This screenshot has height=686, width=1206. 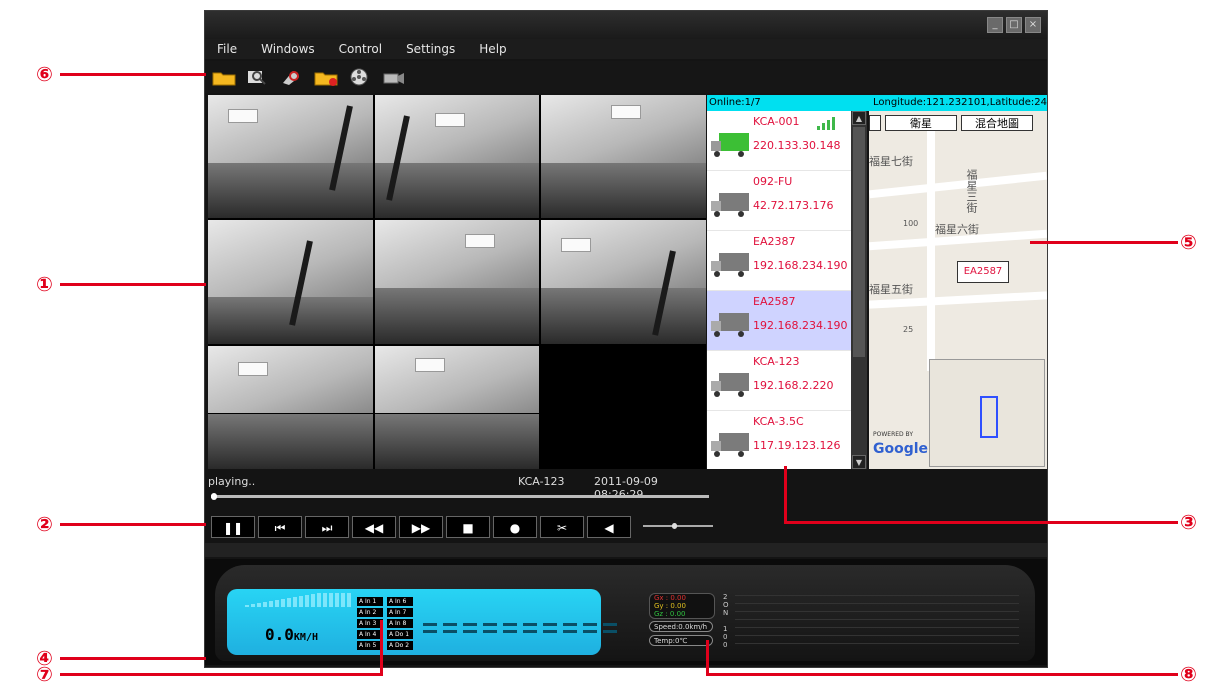 I want to click on progress-knob, so click(x=214, y=496).